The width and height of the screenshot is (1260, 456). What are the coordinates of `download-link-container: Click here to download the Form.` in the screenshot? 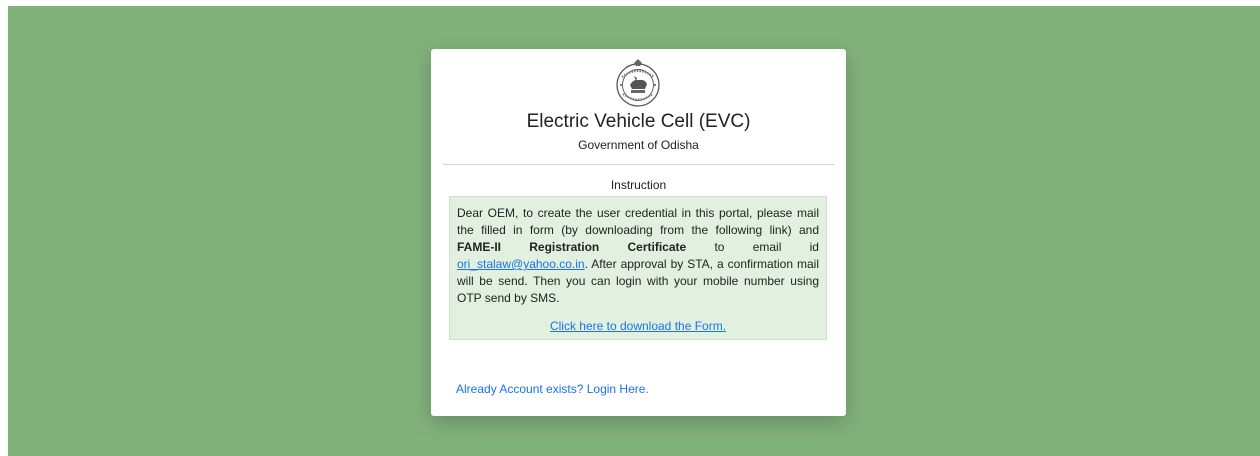 It's located at (638, 326).